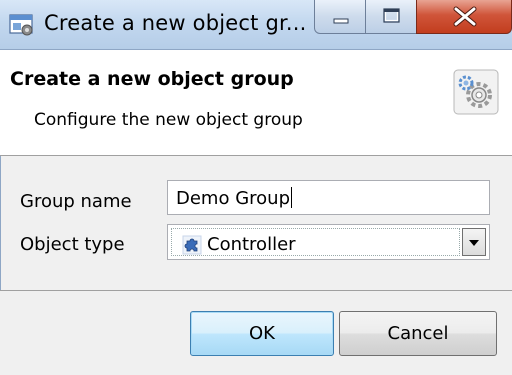  I want to click on window-controls, so click(413, 18).